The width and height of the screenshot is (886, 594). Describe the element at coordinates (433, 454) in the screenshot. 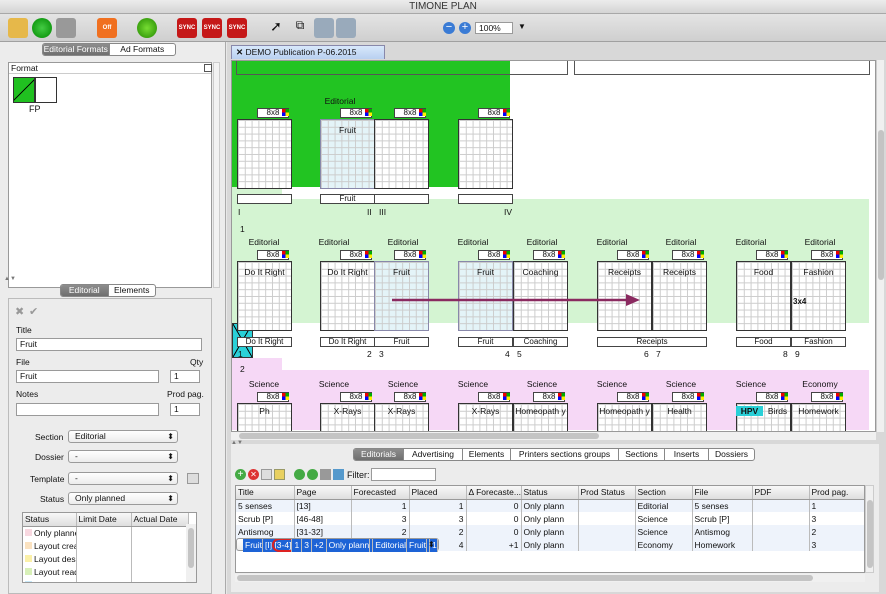

I see `tab-advertising: Advertising` at that location.